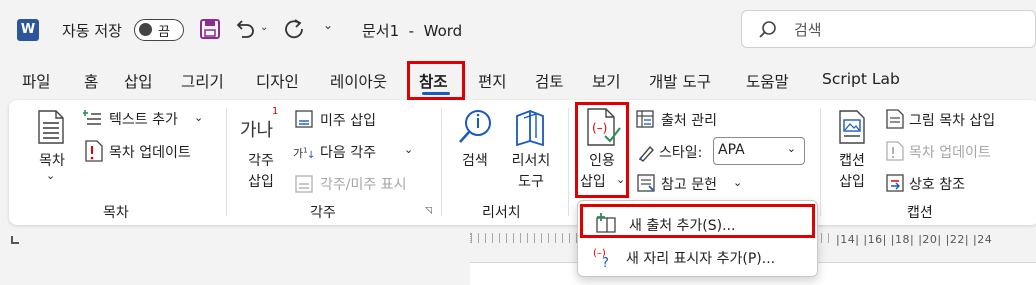  I want to click on manage-sources-icon, so click(645, 119).